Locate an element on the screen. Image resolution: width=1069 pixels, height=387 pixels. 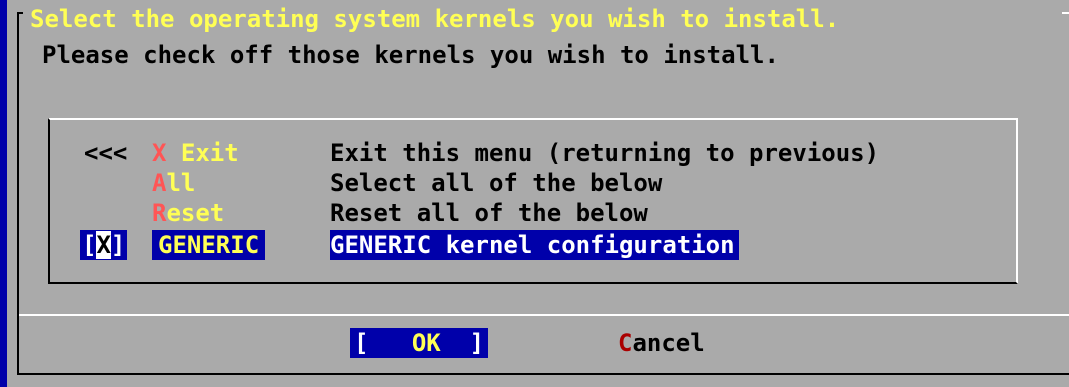
ok-bracket-open: [ is located at coordinates (361, 343).